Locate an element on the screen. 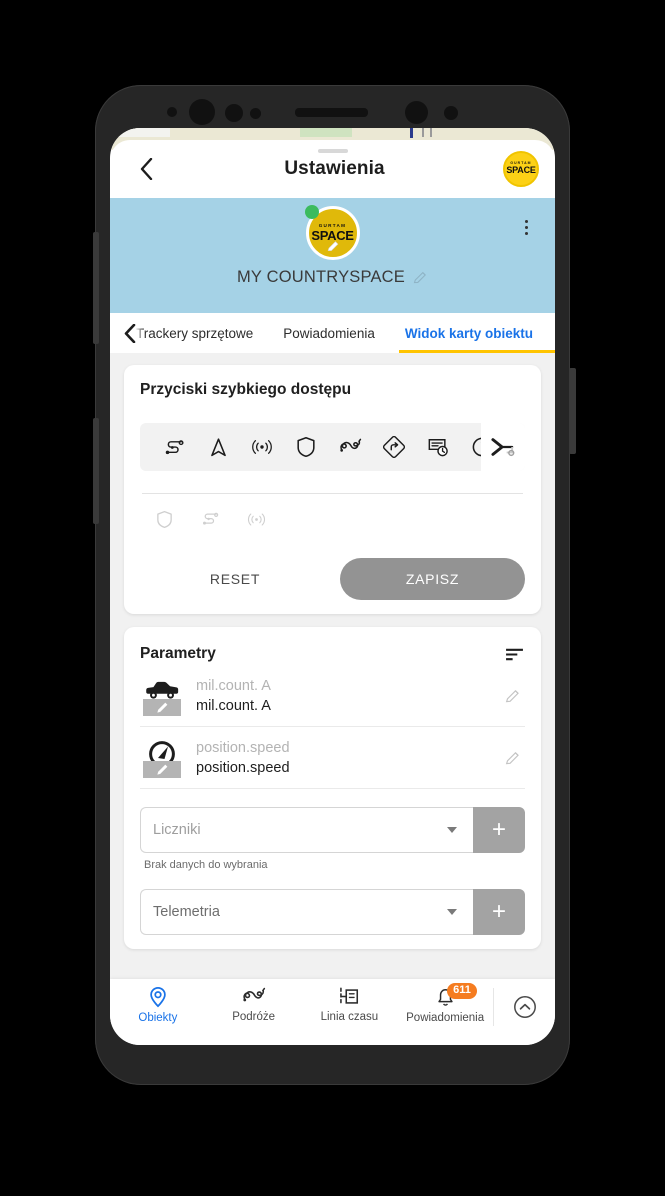 The width and height of the screenshot is (665, 1196). quick-access-inactive-route-button is located at coordinates (210, 519).